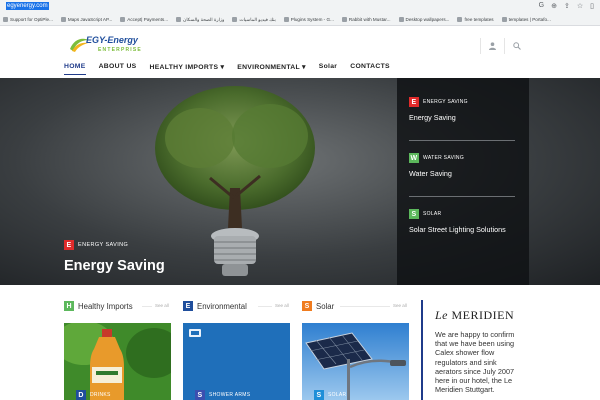 The width and height of the screenshot is (600, 400). I want to click on share-icon: ⇪, so click(567, 6).